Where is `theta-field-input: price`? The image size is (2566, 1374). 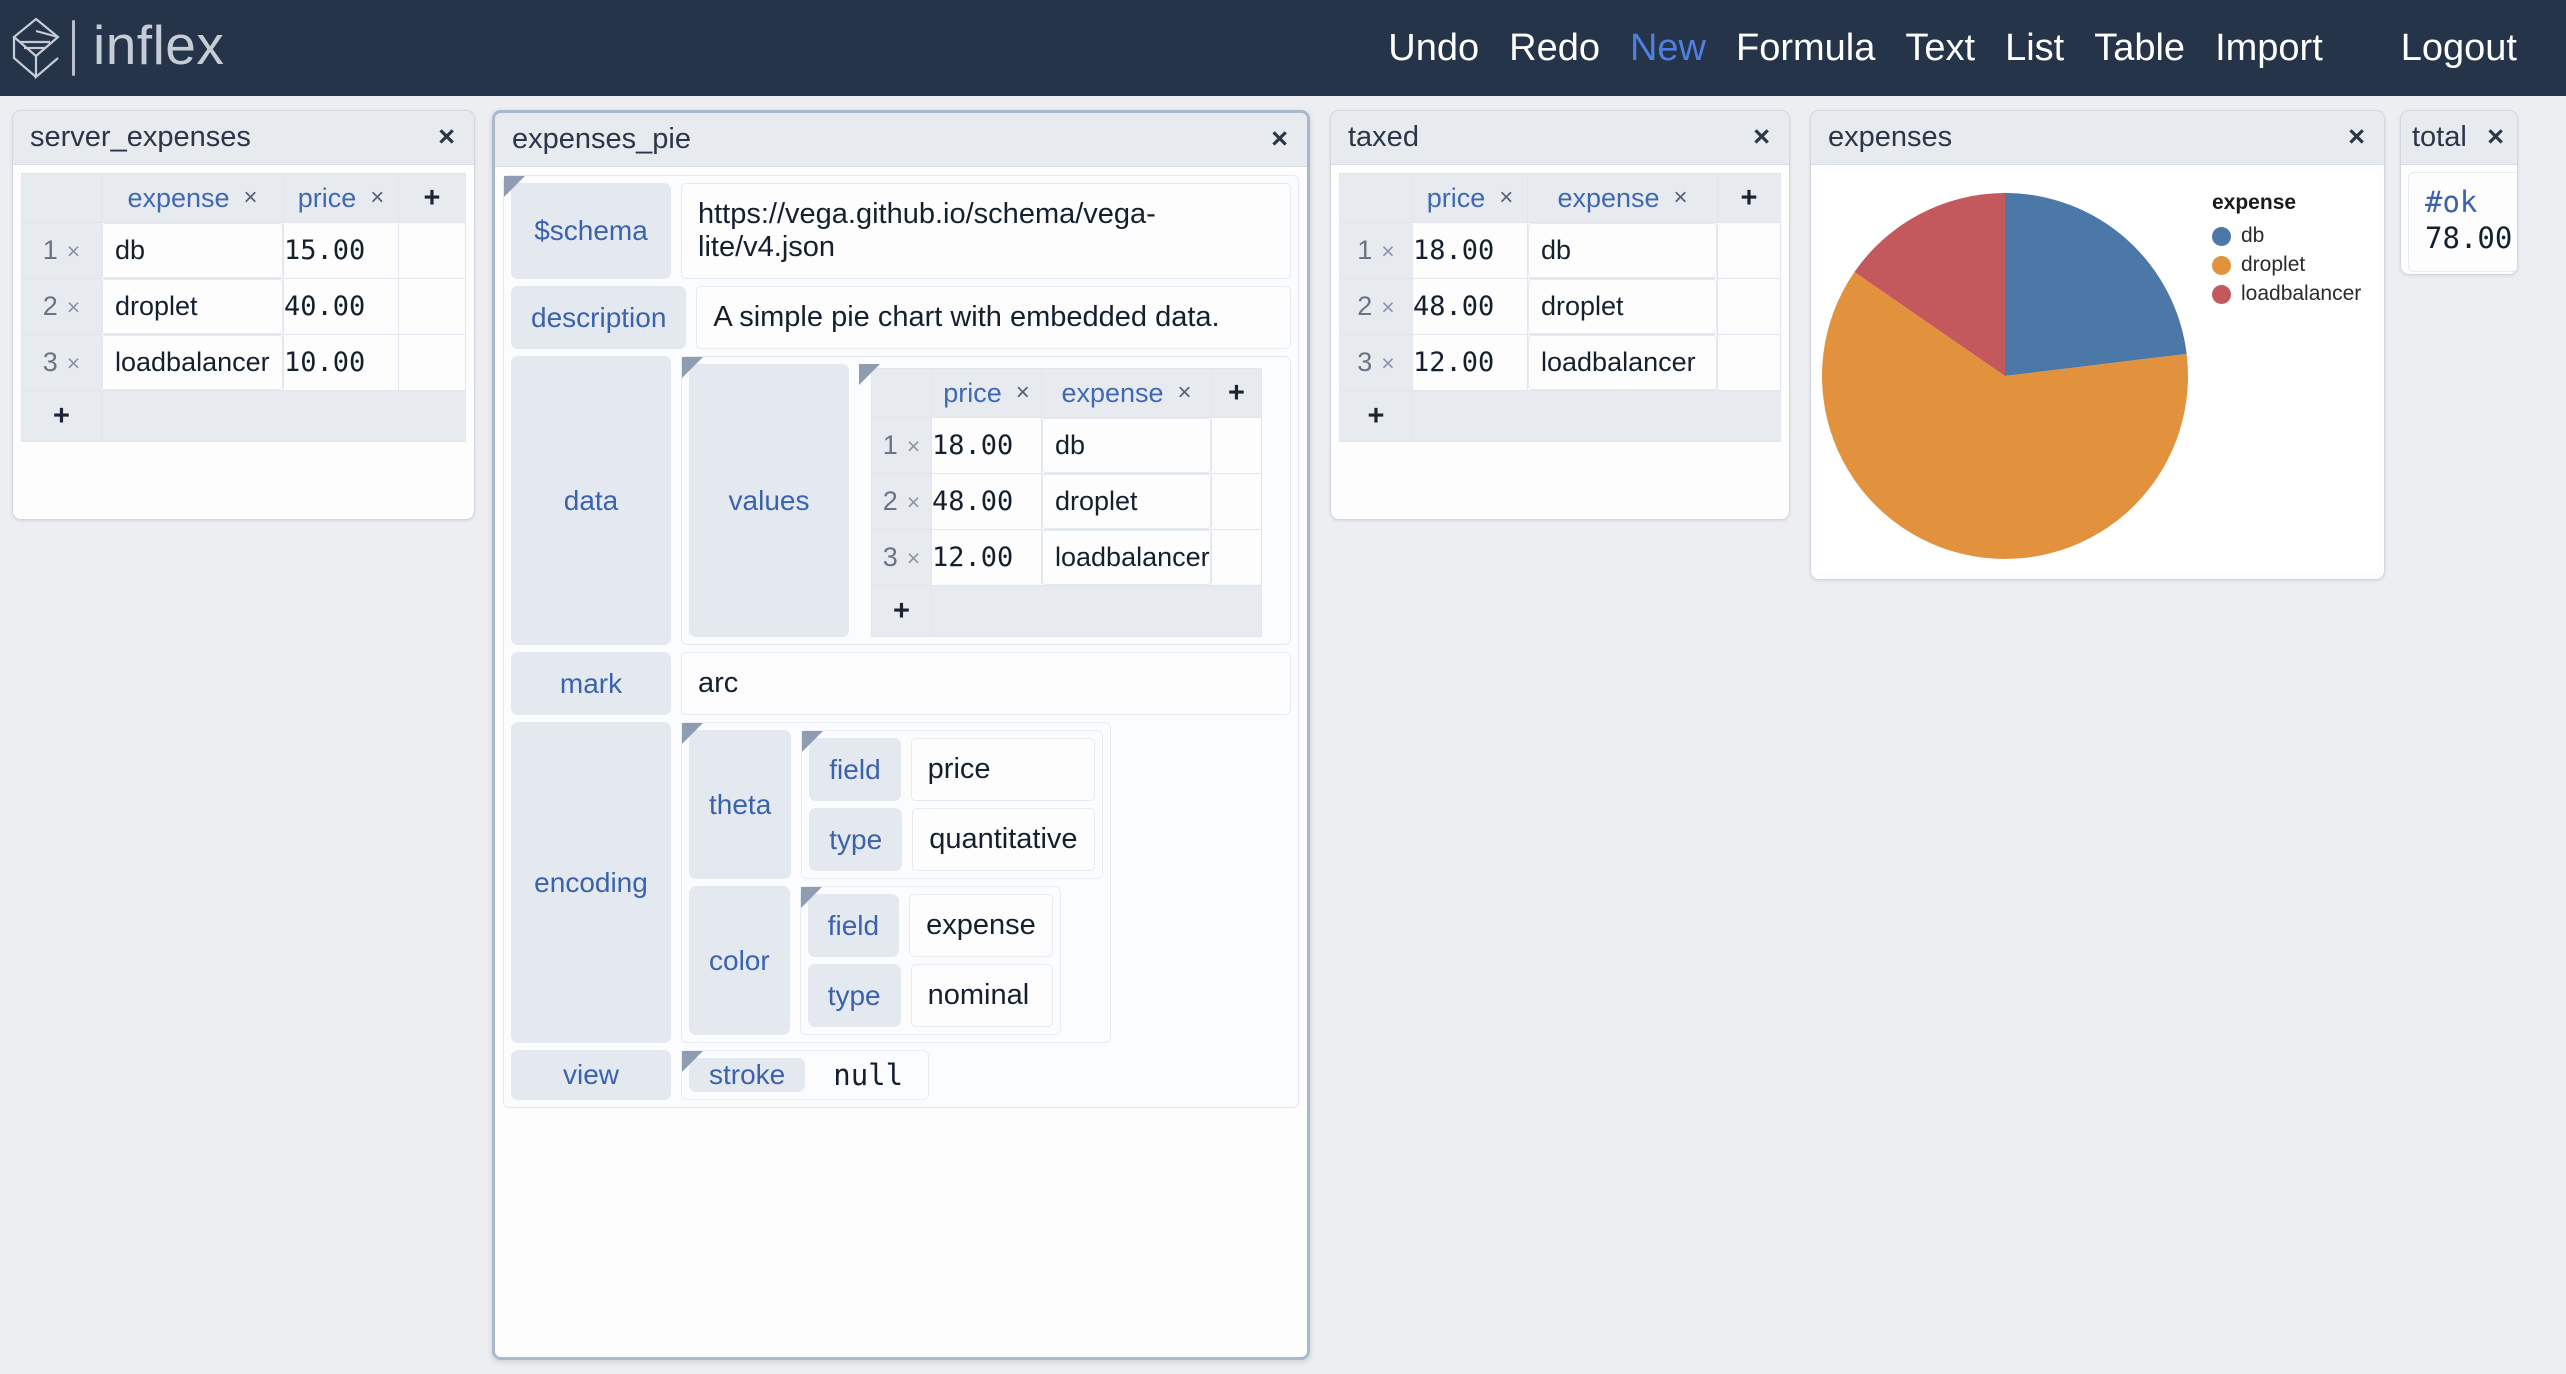 theta-field-input: price is located at coordinates (1002, 769).